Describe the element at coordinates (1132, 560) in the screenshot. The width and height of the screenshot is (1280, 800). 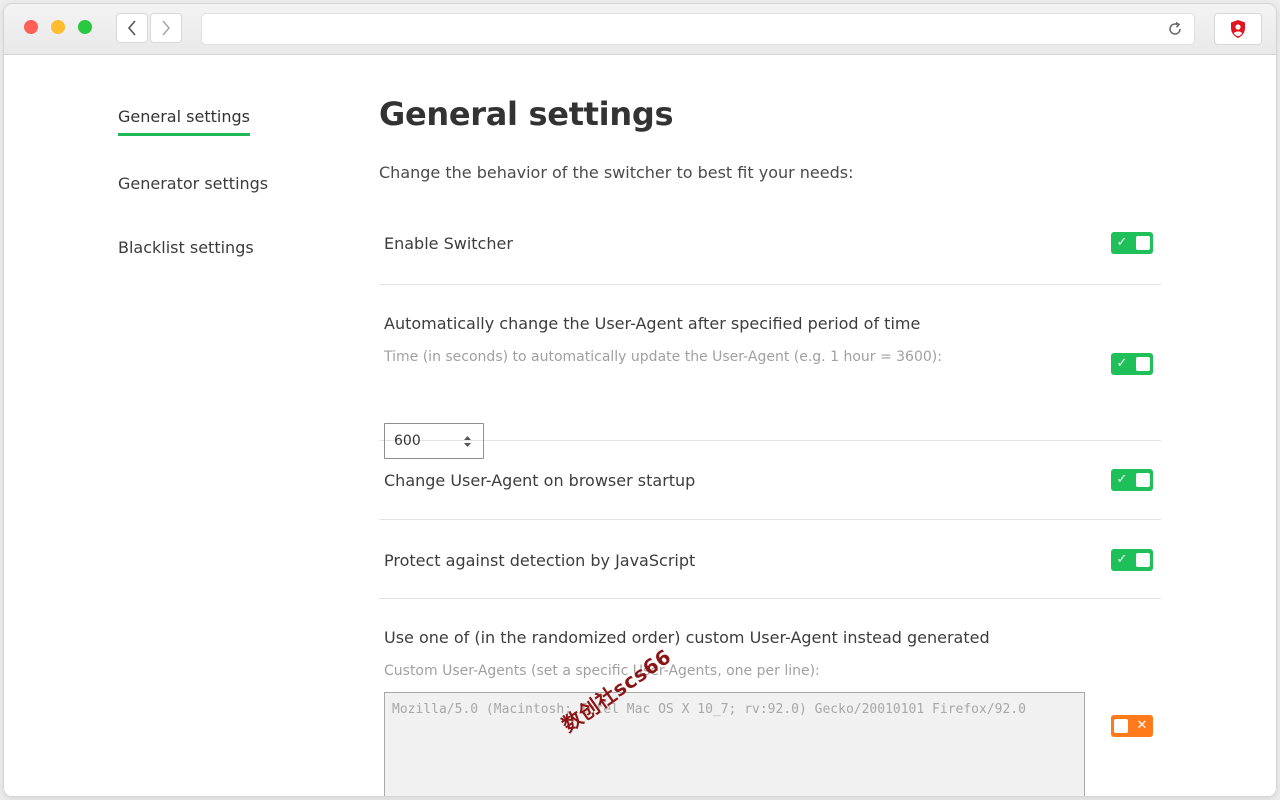
I see `js-protection-toggle: ✓` at that location.